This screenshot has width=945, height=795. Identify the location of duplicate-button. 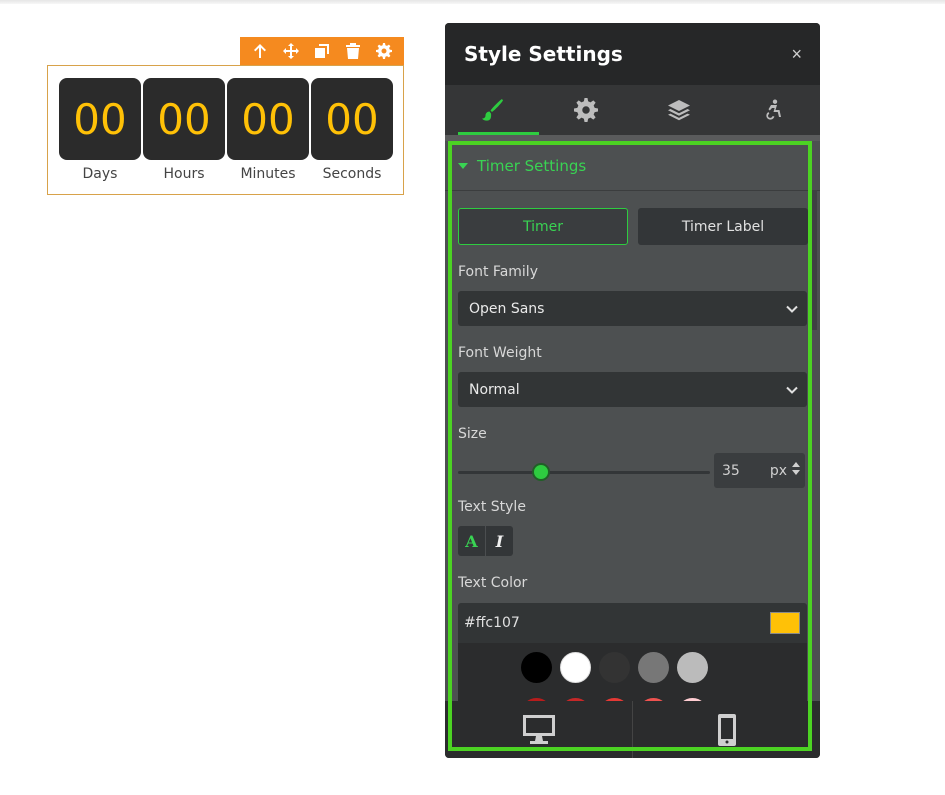
(322, 51).